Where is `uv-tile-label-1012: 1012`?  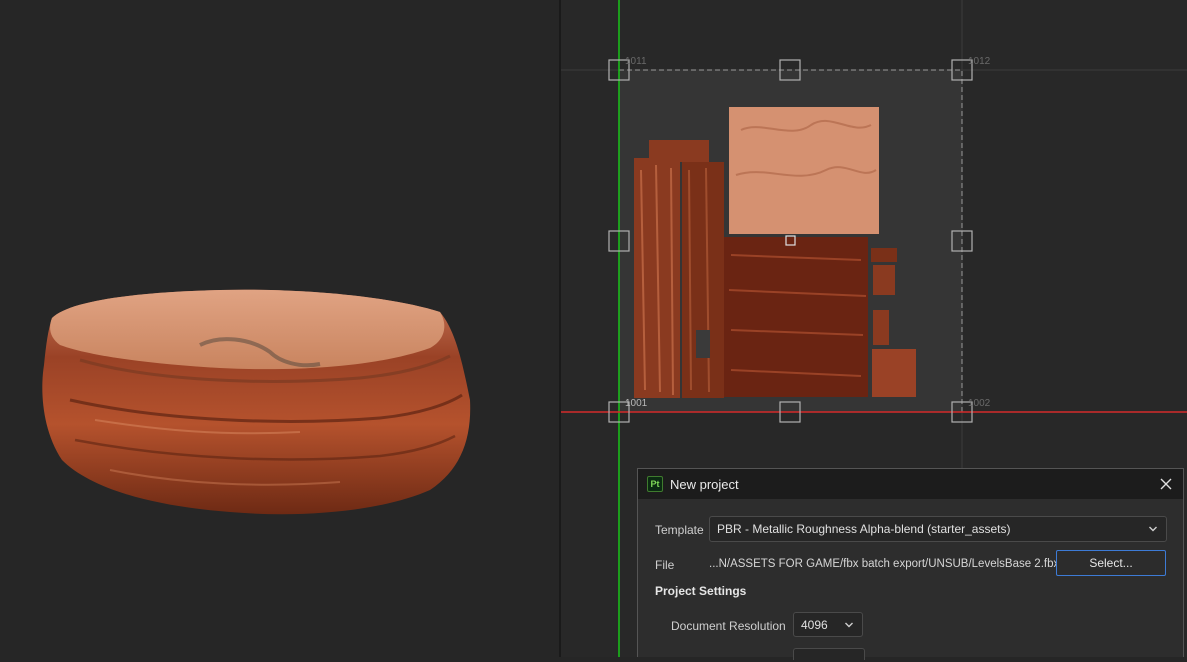 uv-tile-label-1012: 1012 is located at coordinates (979, 61).